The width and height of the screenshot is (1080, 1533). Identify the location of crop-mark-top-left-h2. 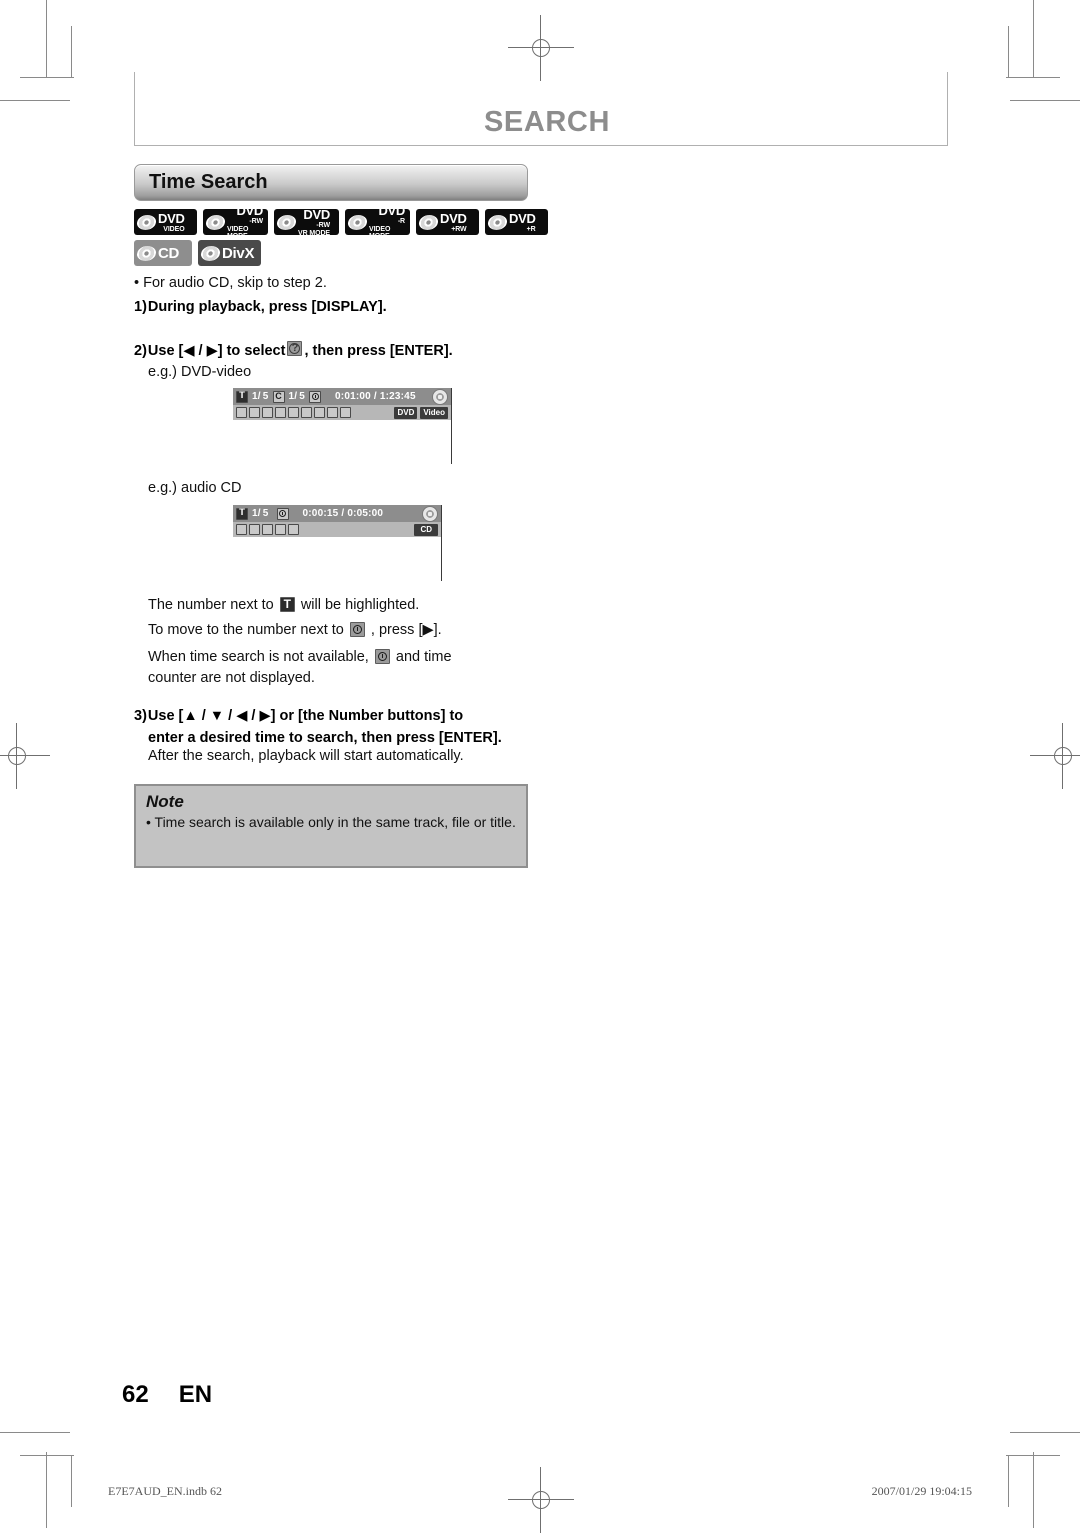
(47, 77).